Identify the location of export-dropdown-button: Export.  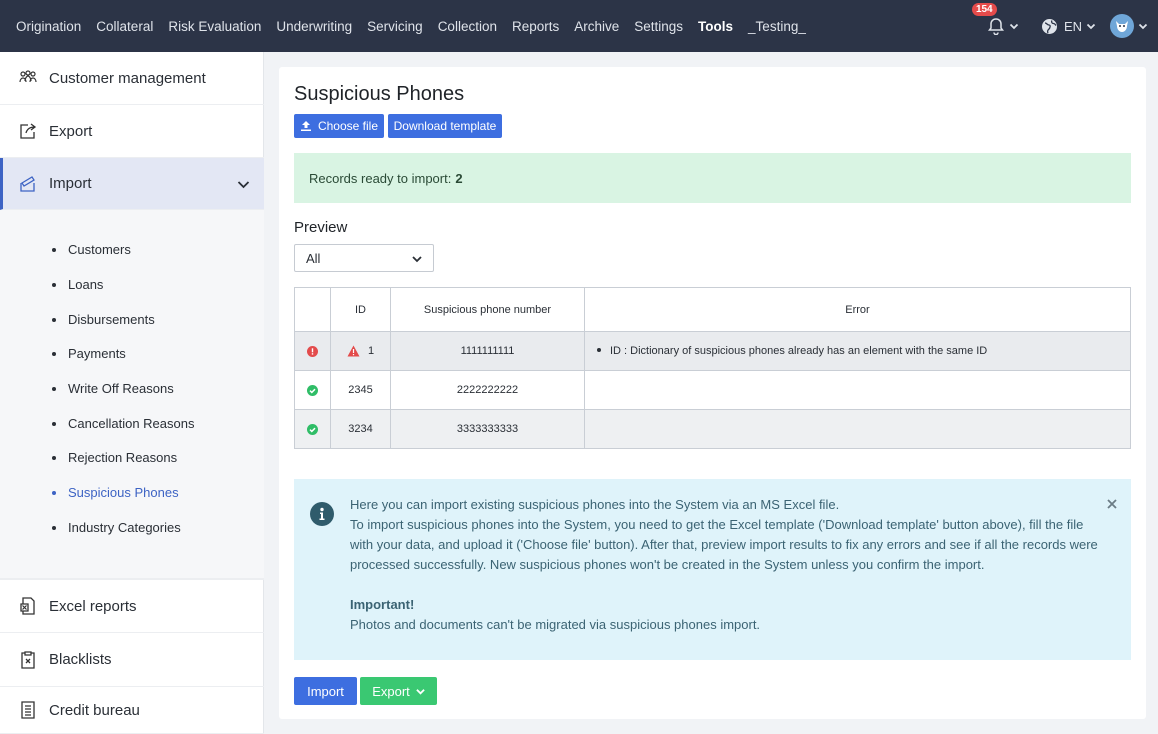
(398, 691).